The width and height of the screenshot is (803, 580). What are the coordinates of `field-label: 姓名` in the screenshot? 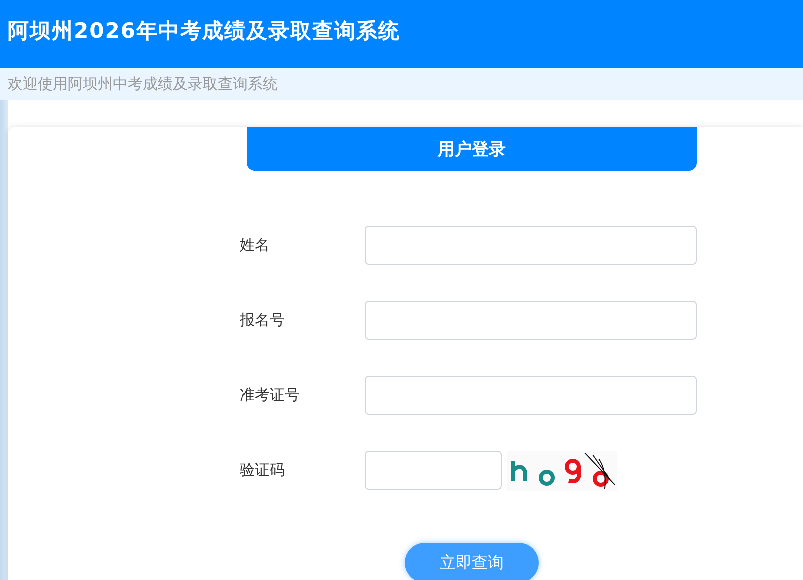 It's located at (255, 245).